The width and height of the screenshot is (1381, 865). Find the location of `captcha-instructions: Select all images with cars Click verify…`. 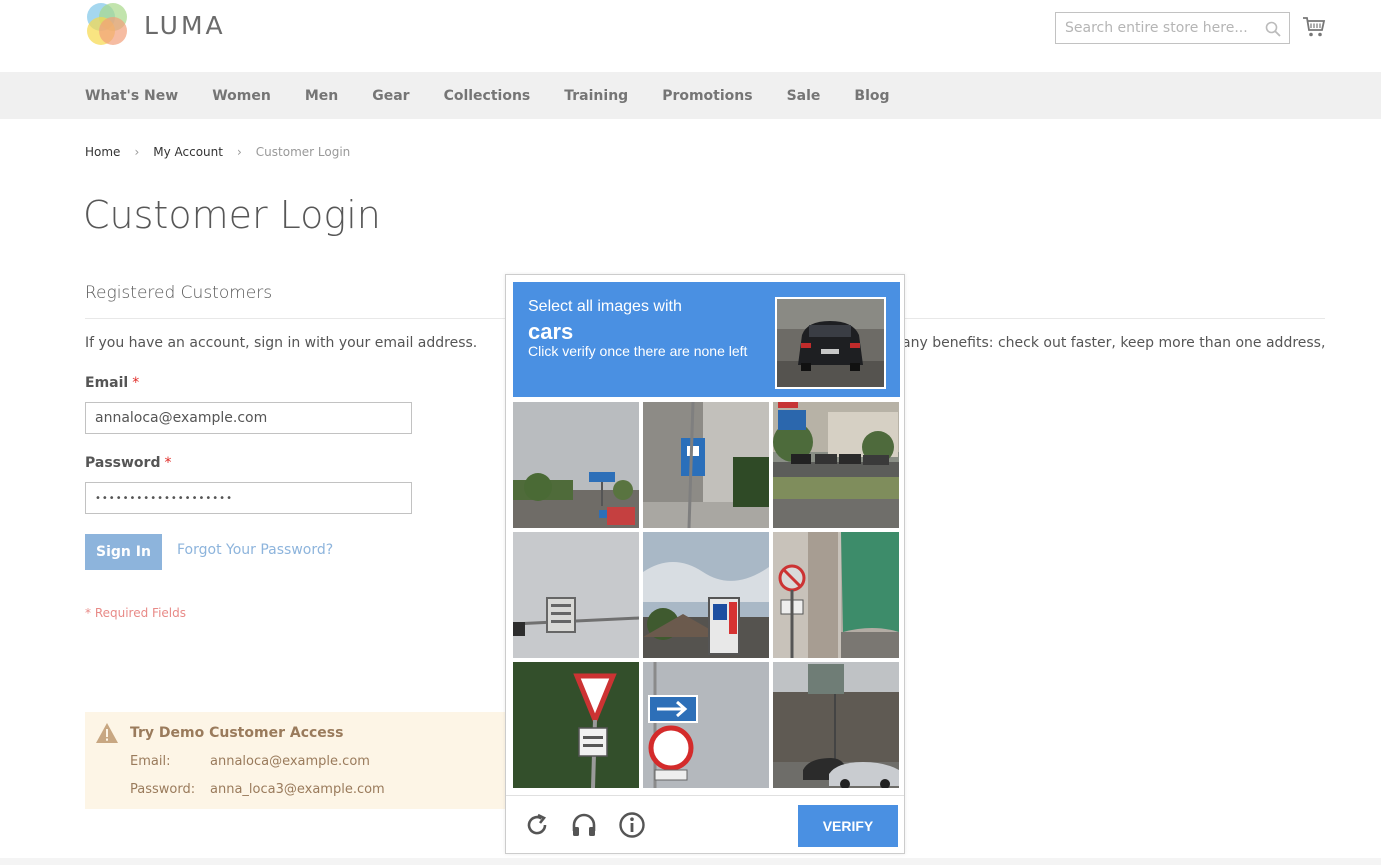

captcha-instructions: Select all images with cars Click verify… is located at coordinates (706, 339).